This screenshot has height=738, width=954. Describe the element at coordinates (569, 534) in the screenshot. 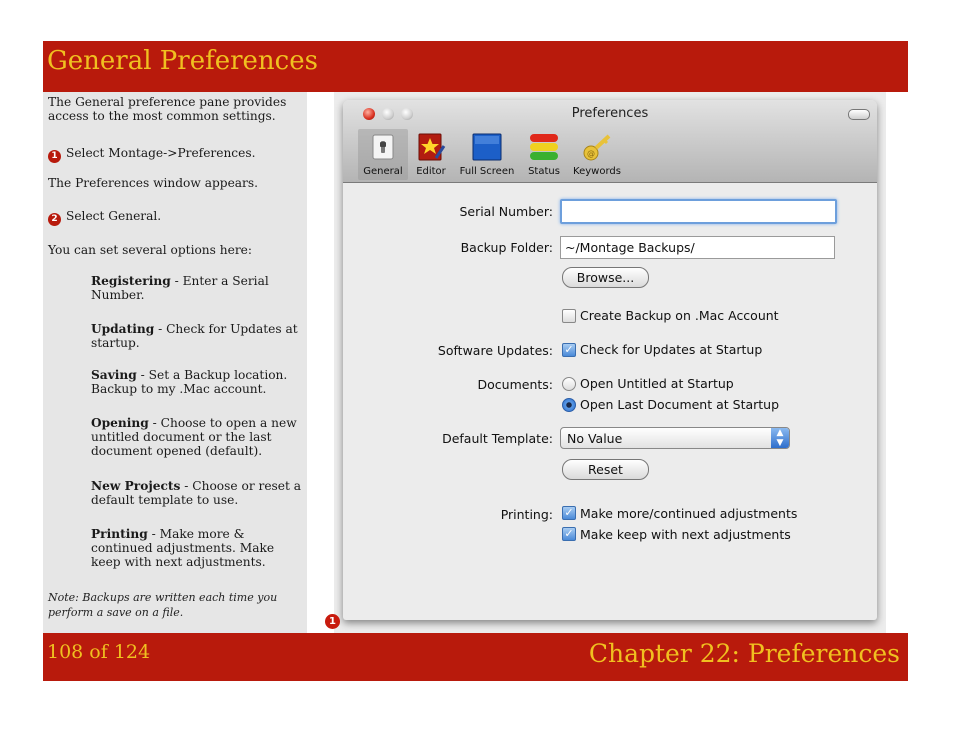

I see `make-keep-with-next-checkbox: ✓` at that location.